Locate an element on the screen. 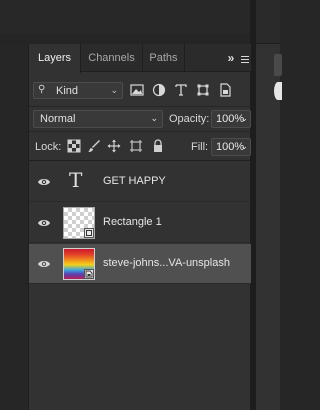 This screenshot has height=410, width=320. blend-mode-value: Normal is located at coordinates (58, 119).